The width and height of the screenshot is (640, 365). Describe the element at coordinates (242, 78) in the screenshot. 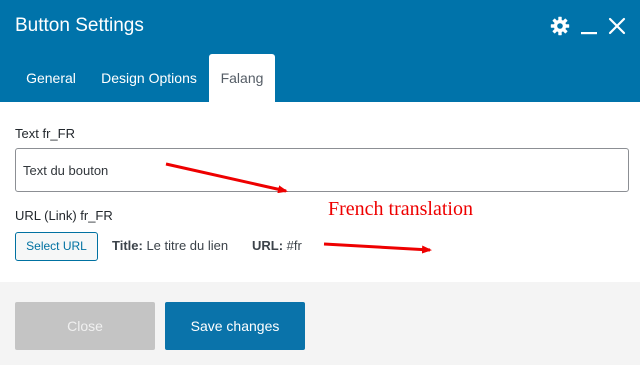

I see `tab-falang: Falang` at that location.